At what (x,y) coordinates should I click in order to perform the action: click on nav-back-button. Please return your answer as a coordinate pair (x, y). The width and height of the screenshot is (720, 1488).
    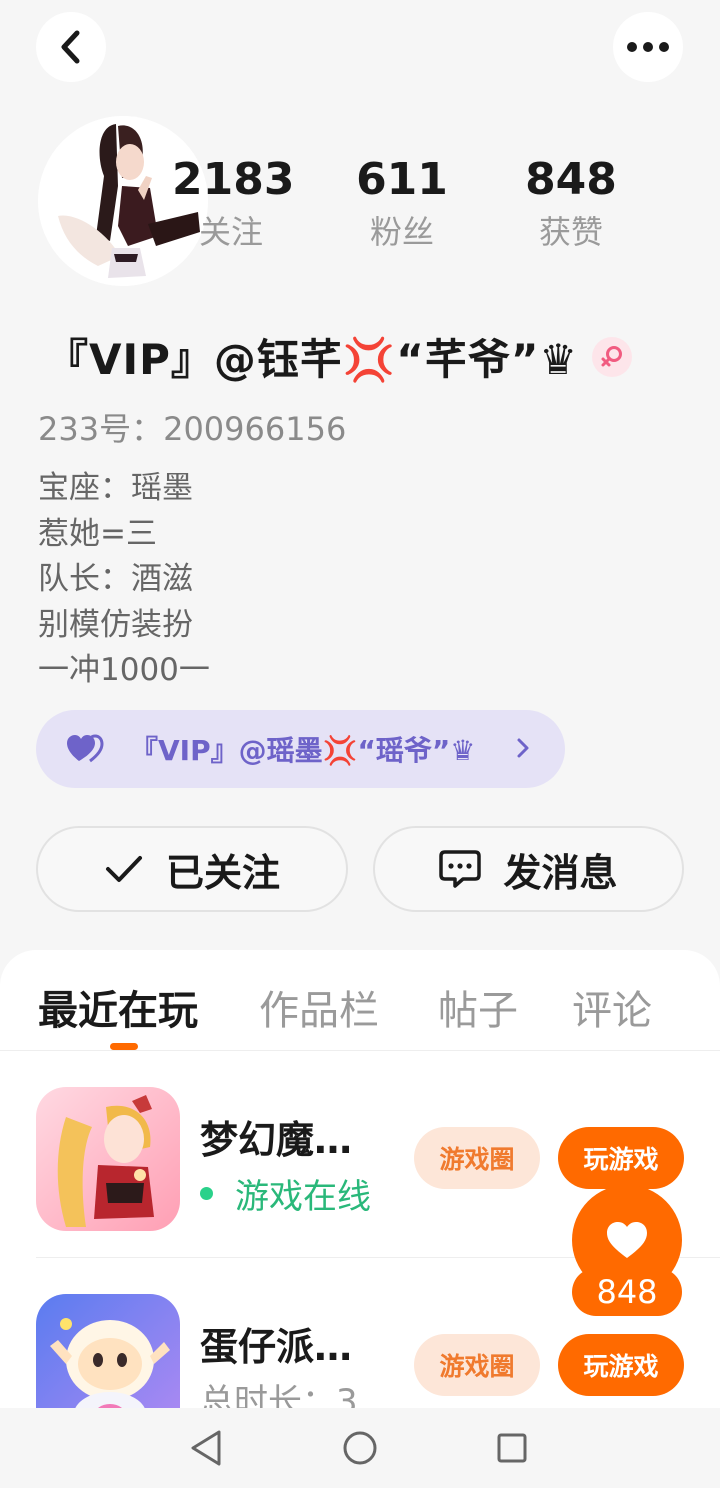
    Looking at the image, I should click on (206, 1448).